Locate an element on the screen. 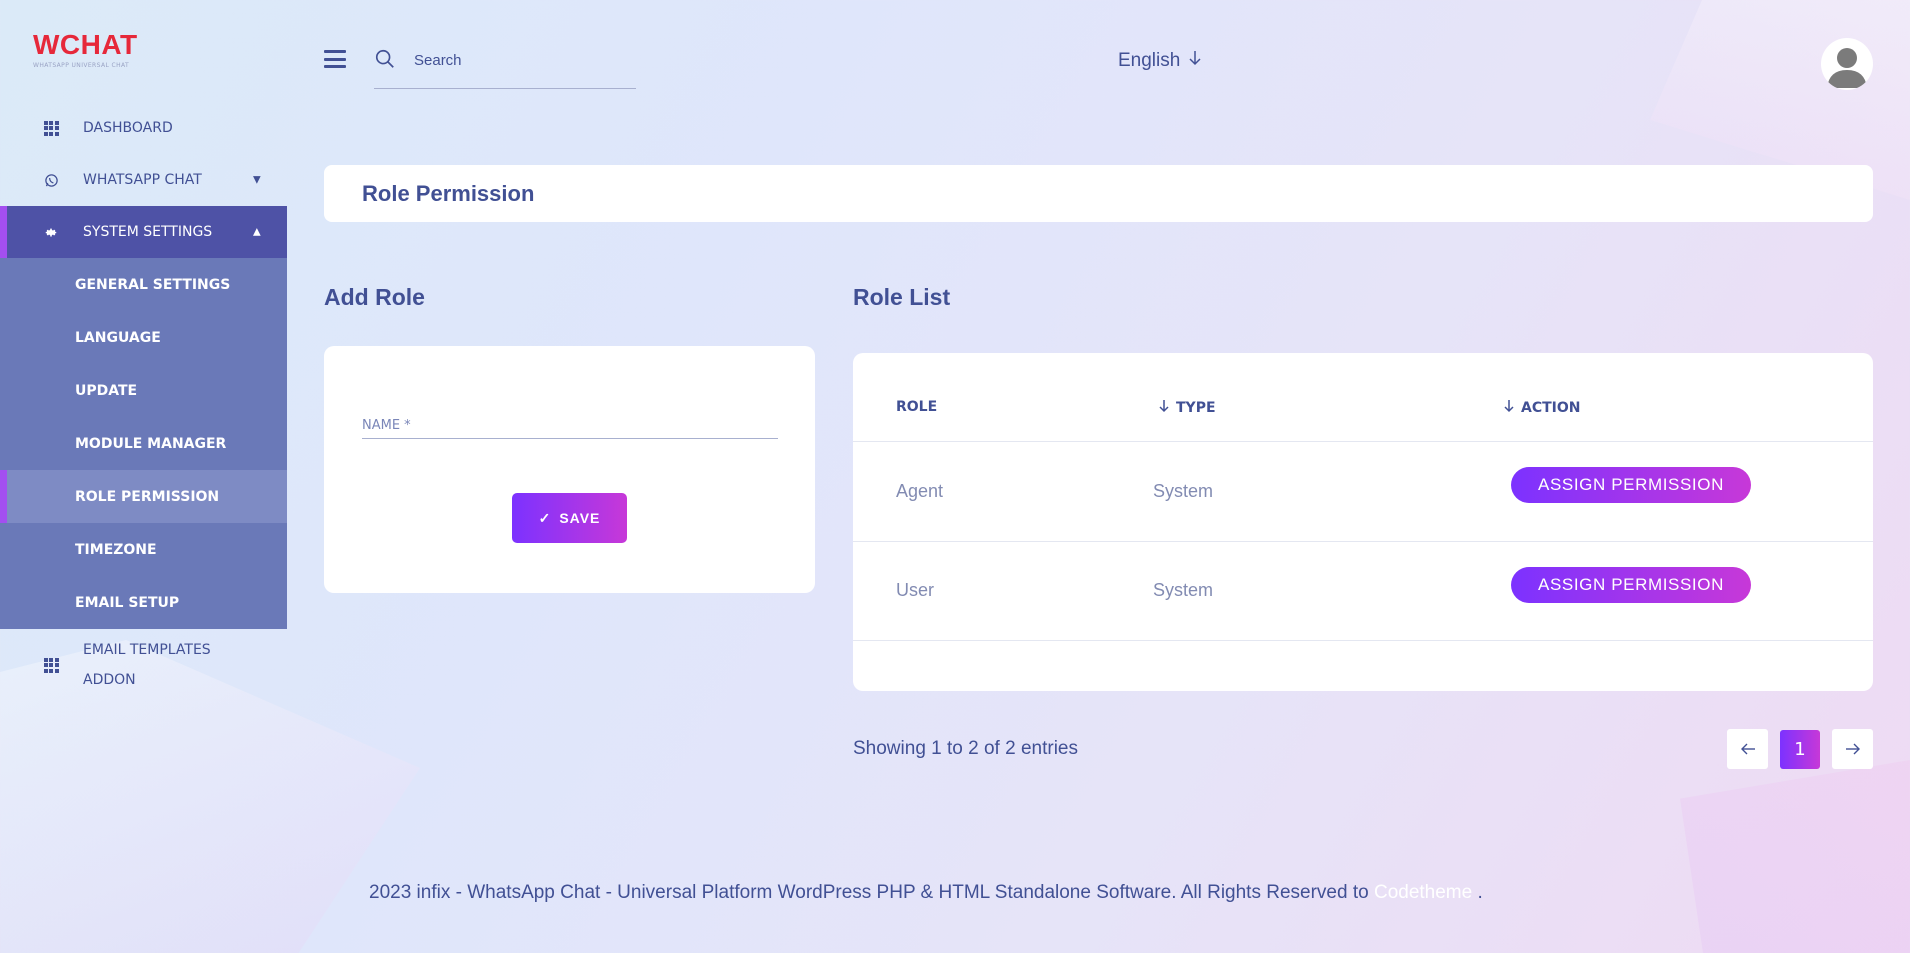 This screenshot has height=953, width=1910. user-icon is located at coordinates (1847, 68).